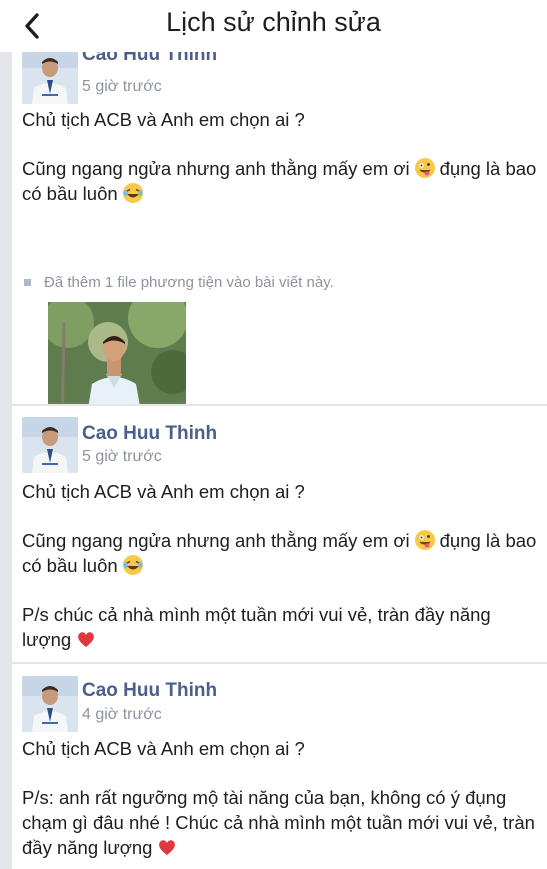 The image size is (547, 869). Describe the element at coordinates (27, 282) in the screenshot. I see `bullet-icon` at that location.